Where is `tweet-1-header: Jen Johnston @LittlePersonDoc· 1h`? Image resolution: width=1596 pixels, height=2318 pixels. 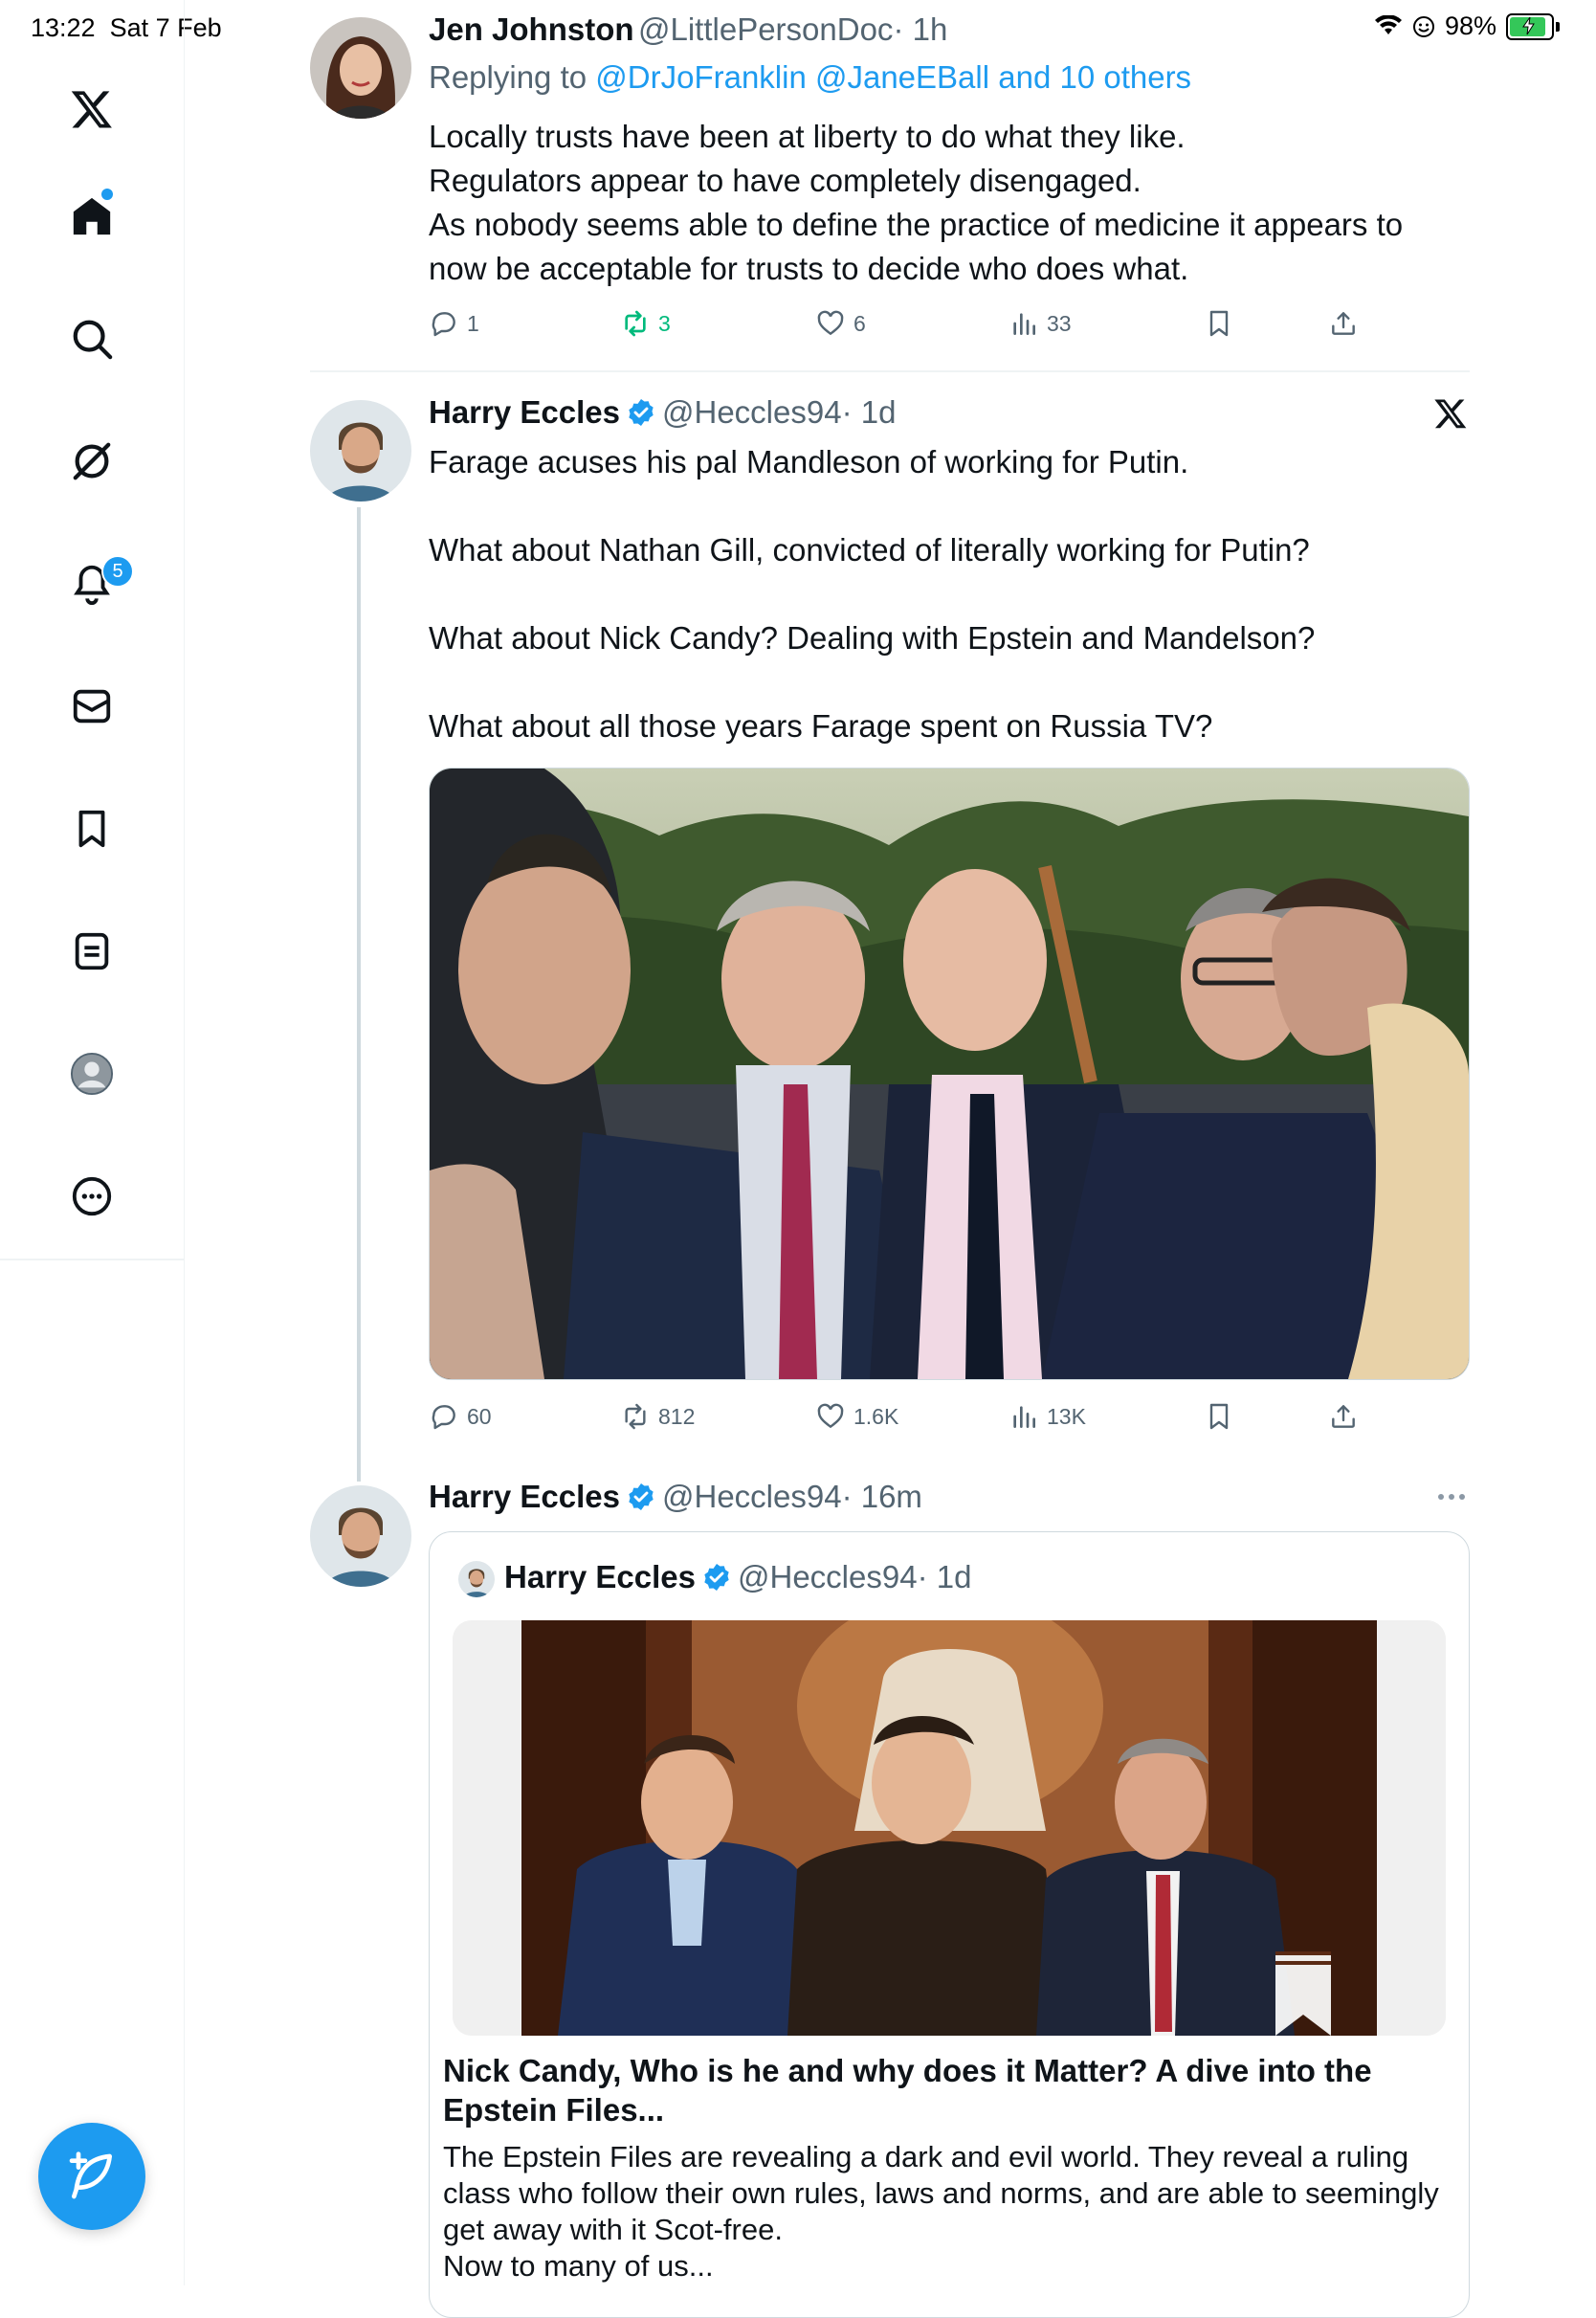 tweet-1-header: Jen Johnston @LittlePersonDoc· 1h is located at coordinates (688, 30).